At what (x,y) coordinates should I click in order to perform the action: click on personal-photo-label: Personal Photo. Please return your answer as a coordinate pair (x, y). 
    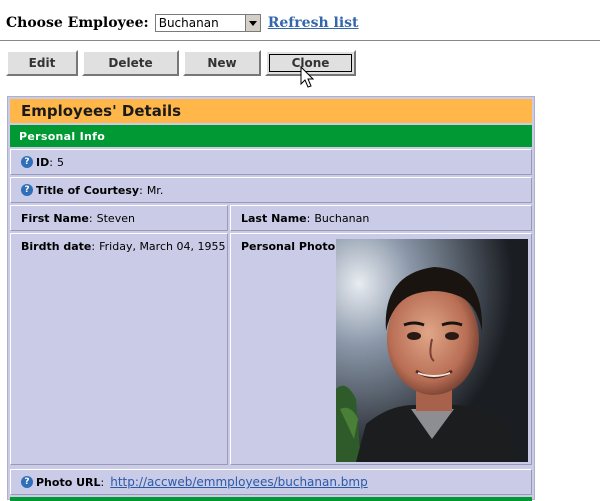
    Looking at the image, I should click on (288, 246).